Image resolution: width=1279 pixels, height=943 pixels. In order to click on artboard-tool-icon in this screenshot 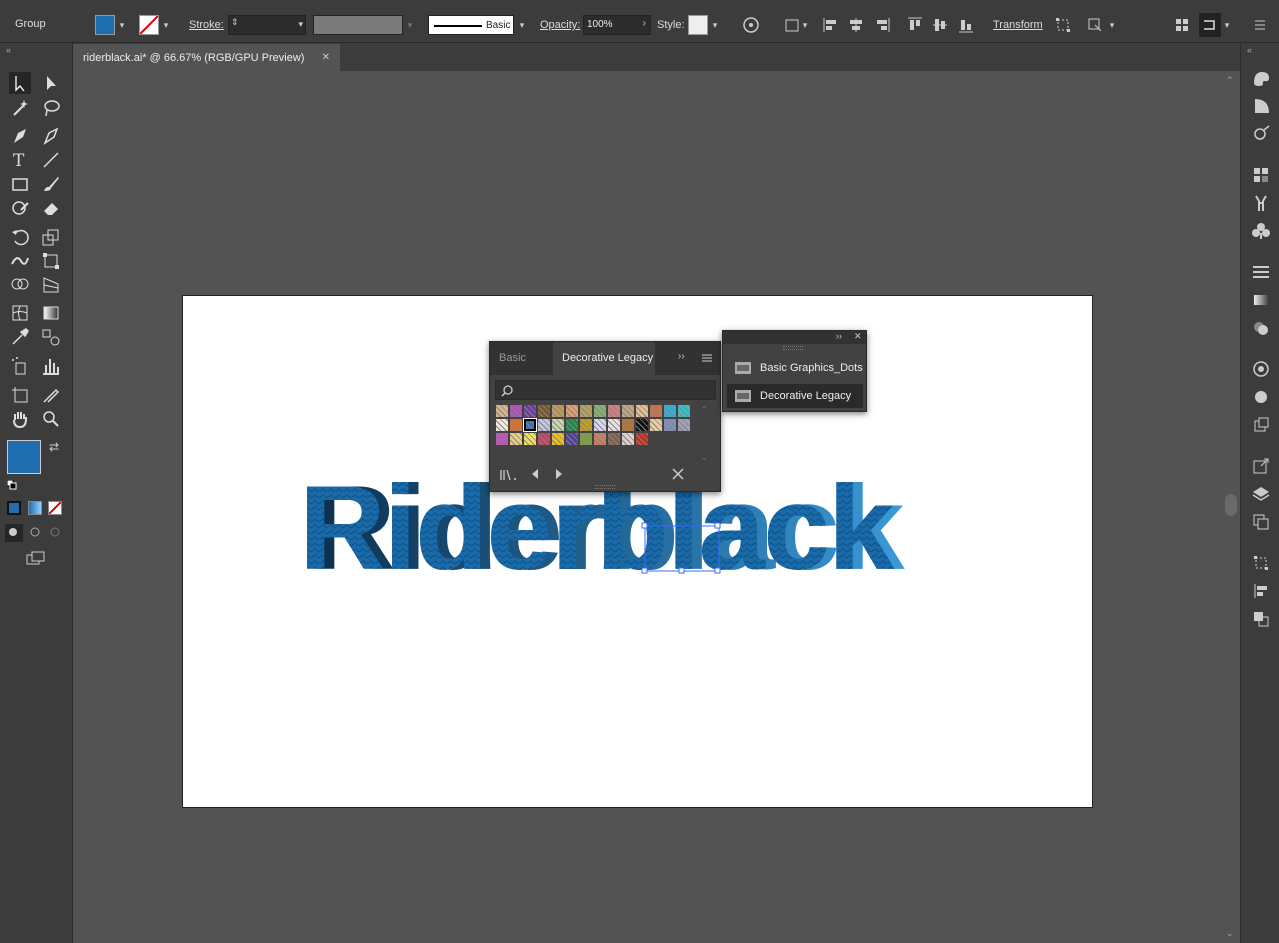, I will do `click(20, 395)`.